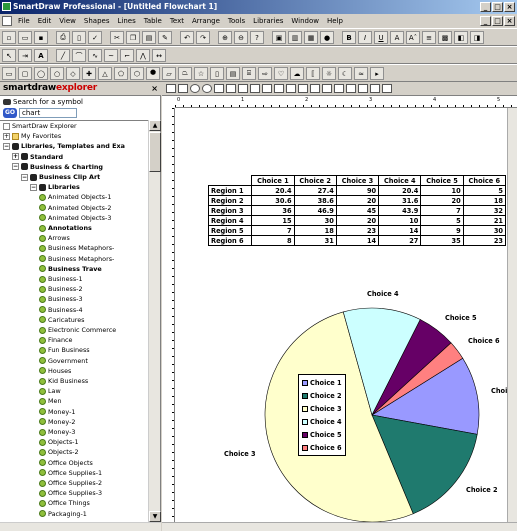 Image resolution: width=517 pixels, height=531 pixels. I want to click on scroll-thumb, so click(155, 152).